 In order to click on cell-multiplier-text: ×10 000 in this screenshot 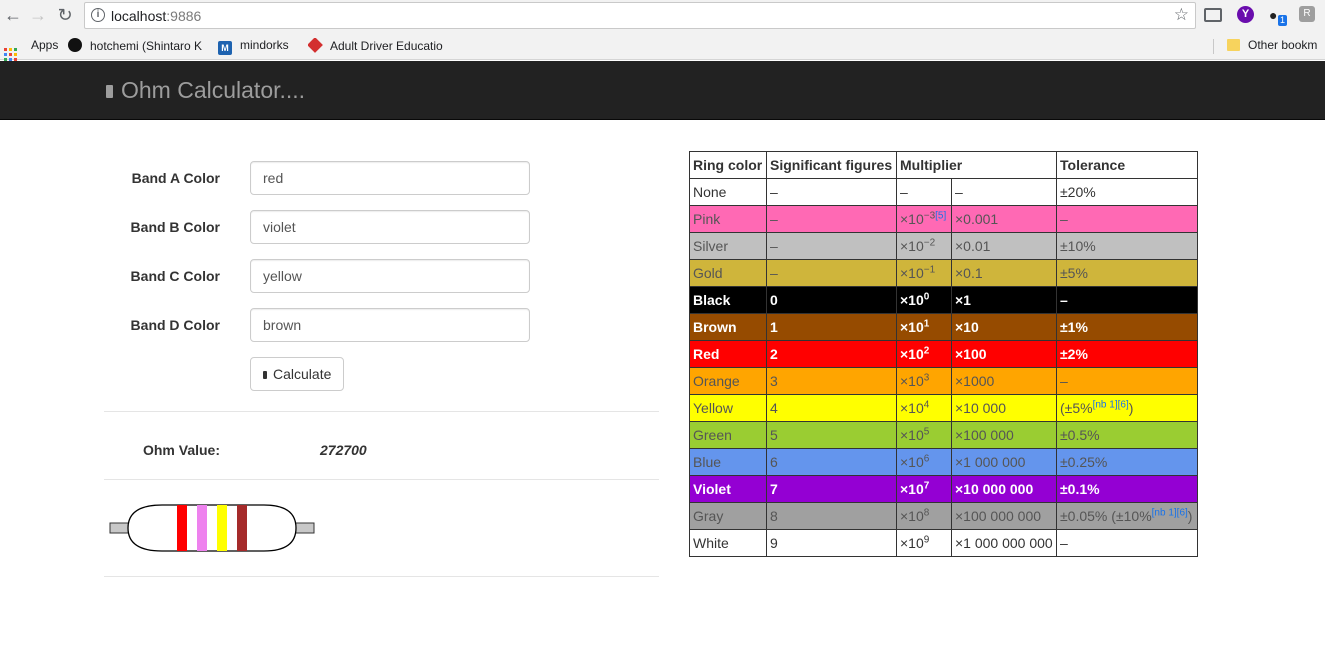, I will do `click(980, 408)`.